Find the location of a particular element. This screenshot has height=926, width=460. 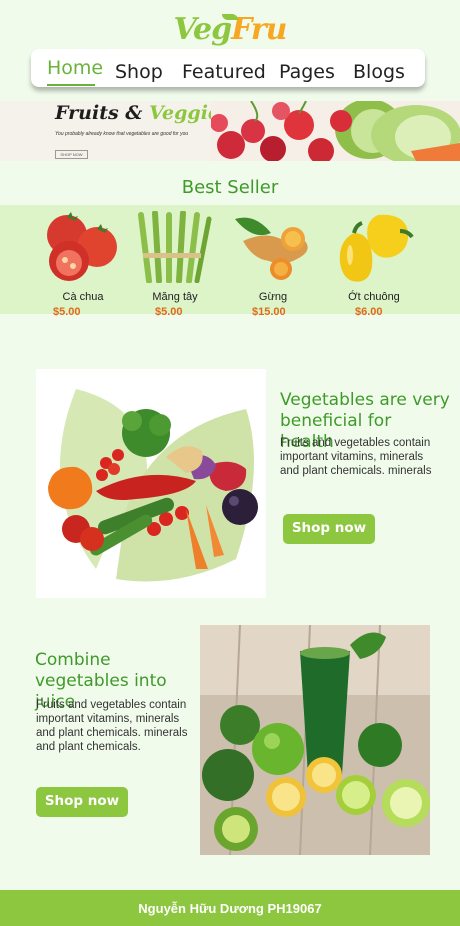

product-name: Cà chua is located at coordinates (83, 297).